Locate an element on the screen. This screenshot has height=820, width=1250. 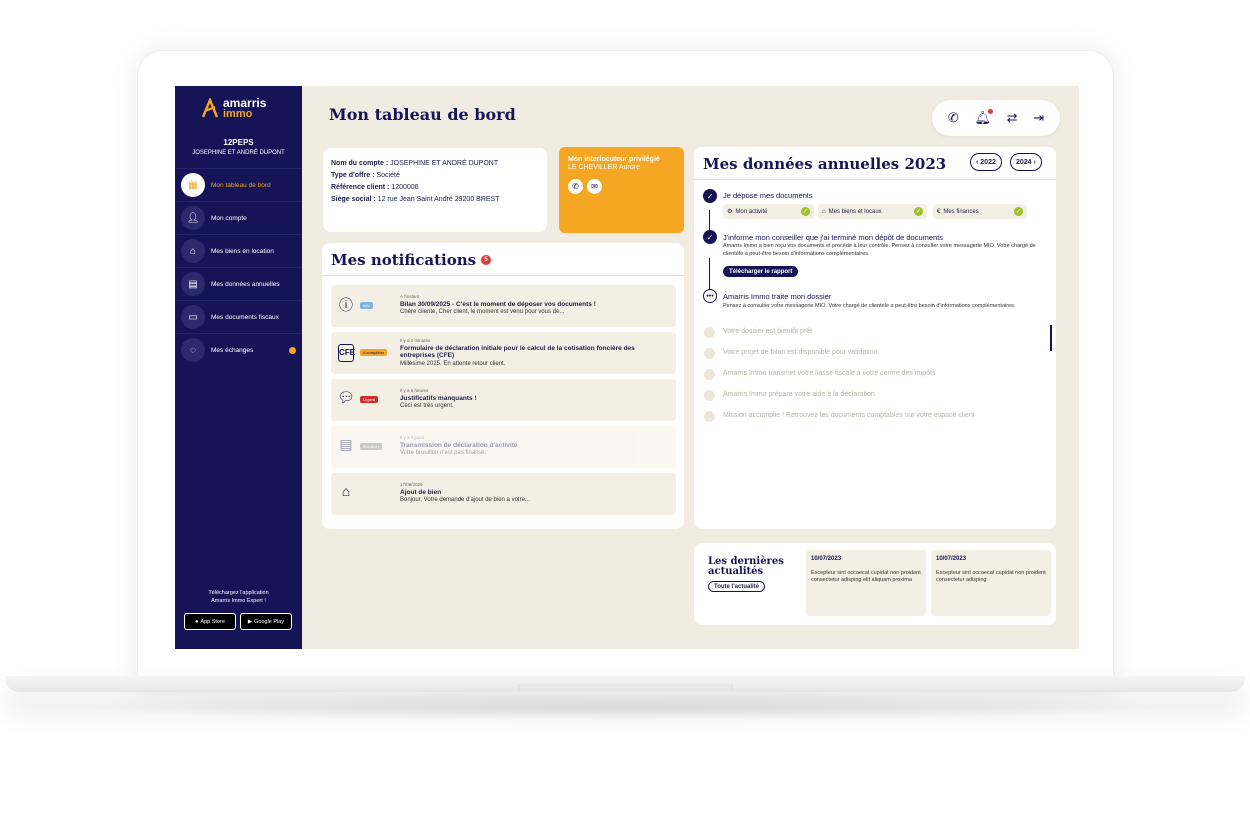
logo-text-line2: immo is located at coordinates (238, 114).